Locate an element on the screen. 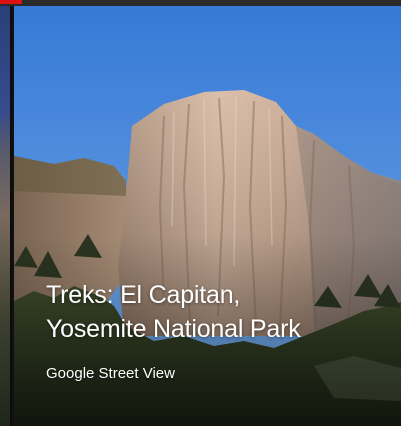  card-title-line-1: Treks: El Capitan, is located at coordinates (143, 295).